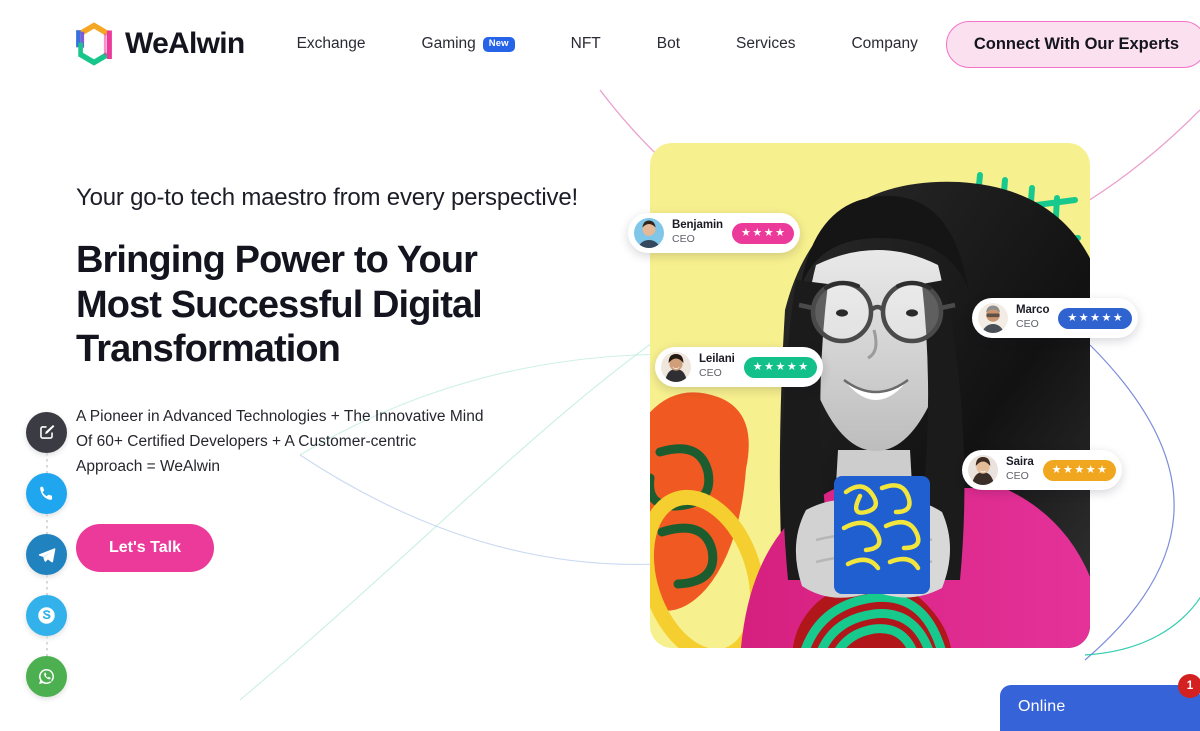 The height and width of the screenshot is (731, 1200). I want to click on nav-item-exchange: Exchange, so click(345, 44).